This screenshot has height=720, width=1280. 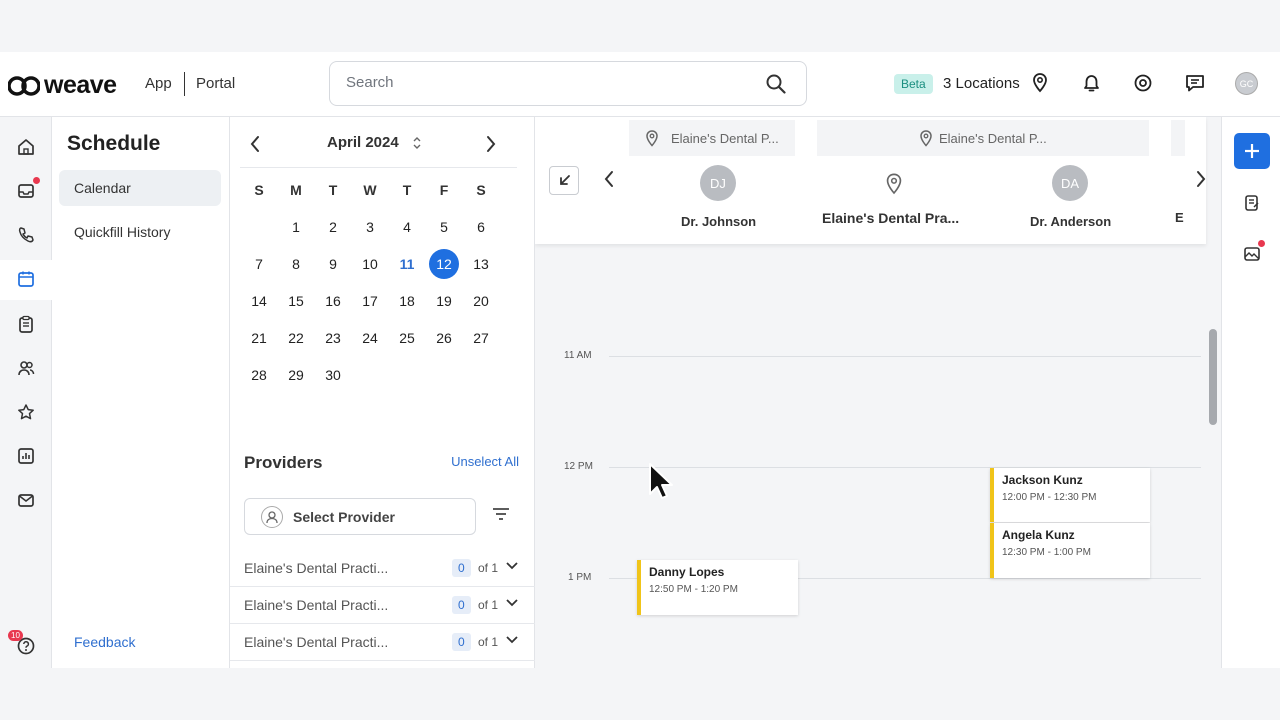 I want to click on calendar-day: 19, so click(x=444, y=301).